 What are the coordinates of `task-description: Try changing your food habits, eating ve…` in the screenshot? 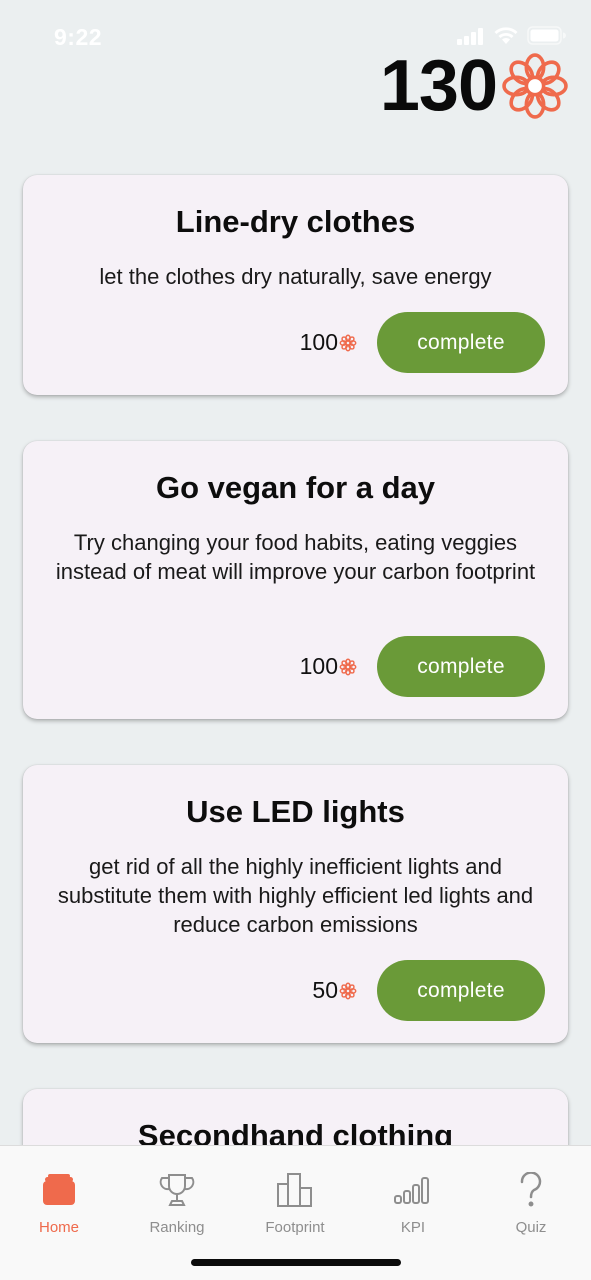 It's located at (295, 557).